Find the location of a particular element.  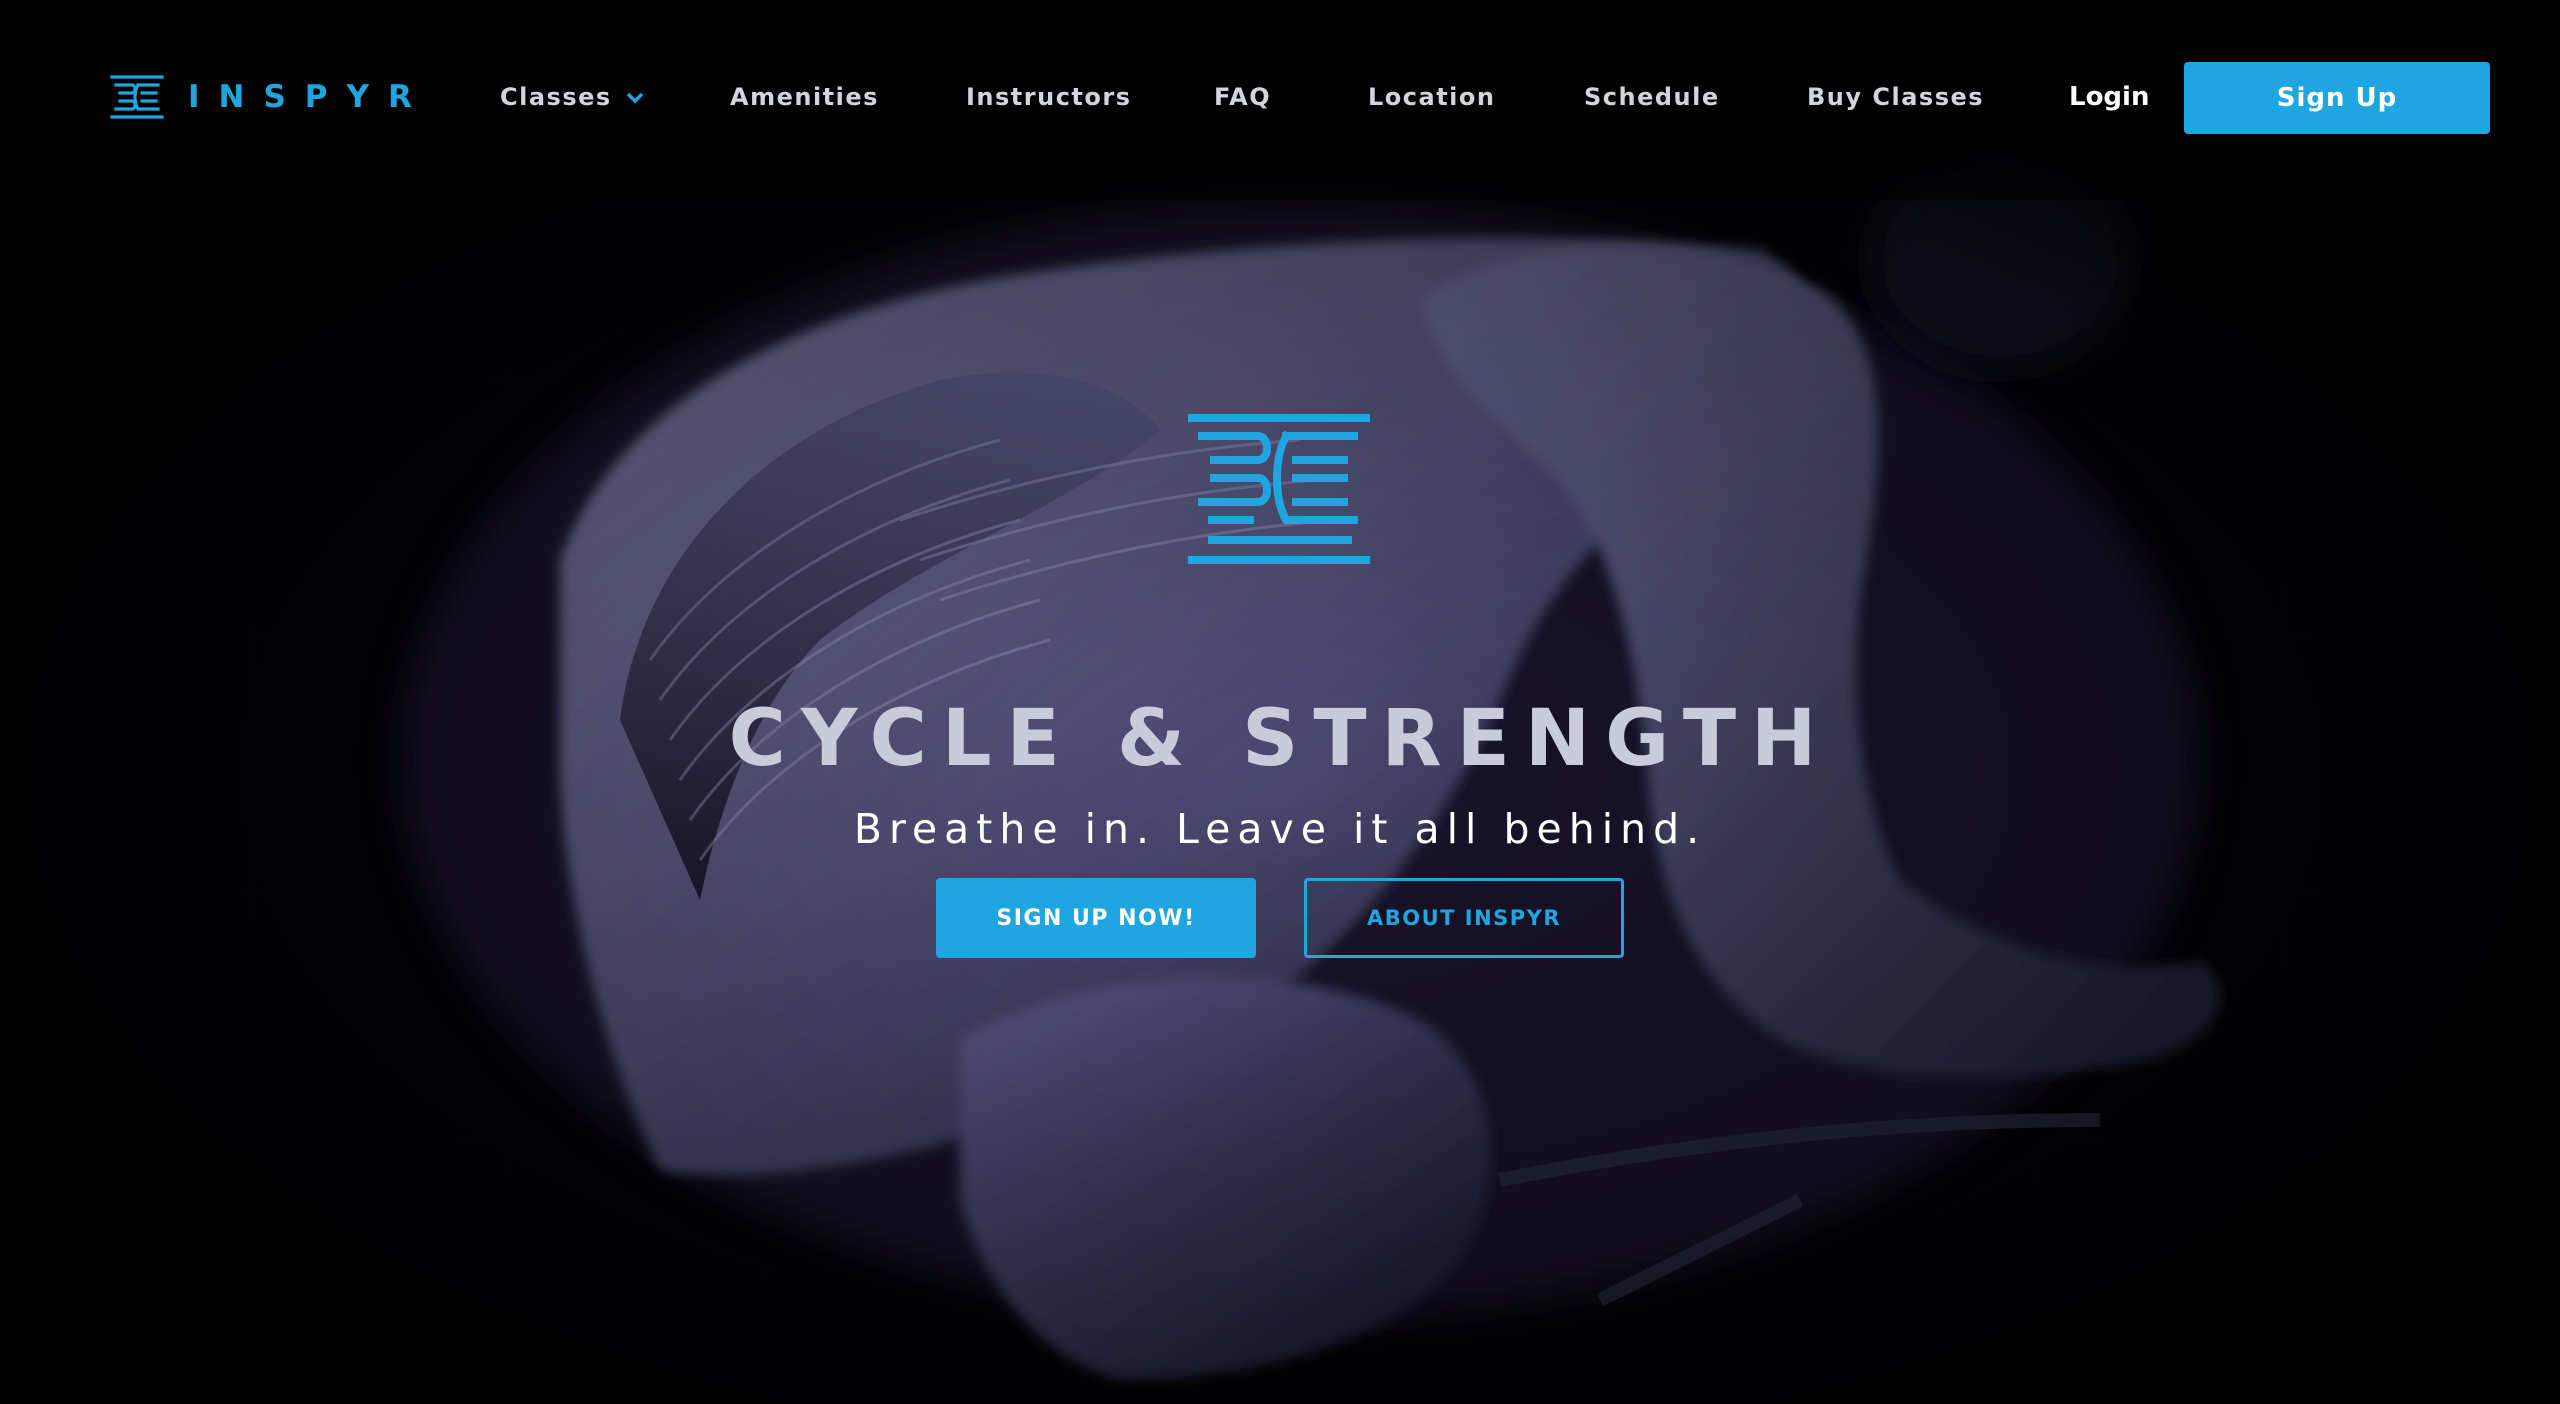

hero-title: CYCLE & STRENGTH is located at coordinates (1280, 739).